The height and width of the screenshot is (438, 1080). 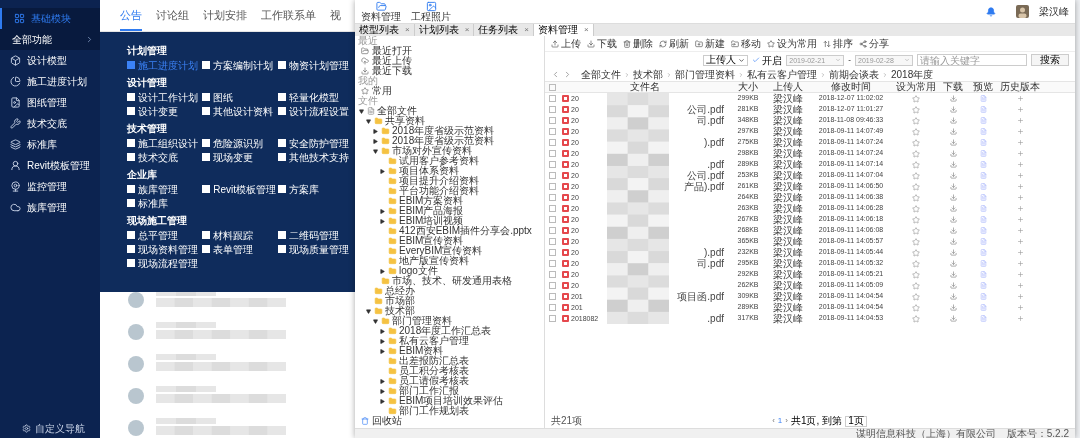 I want to click on breadcrumb-link: 私有云客户管理, so click(x=782, y=74).